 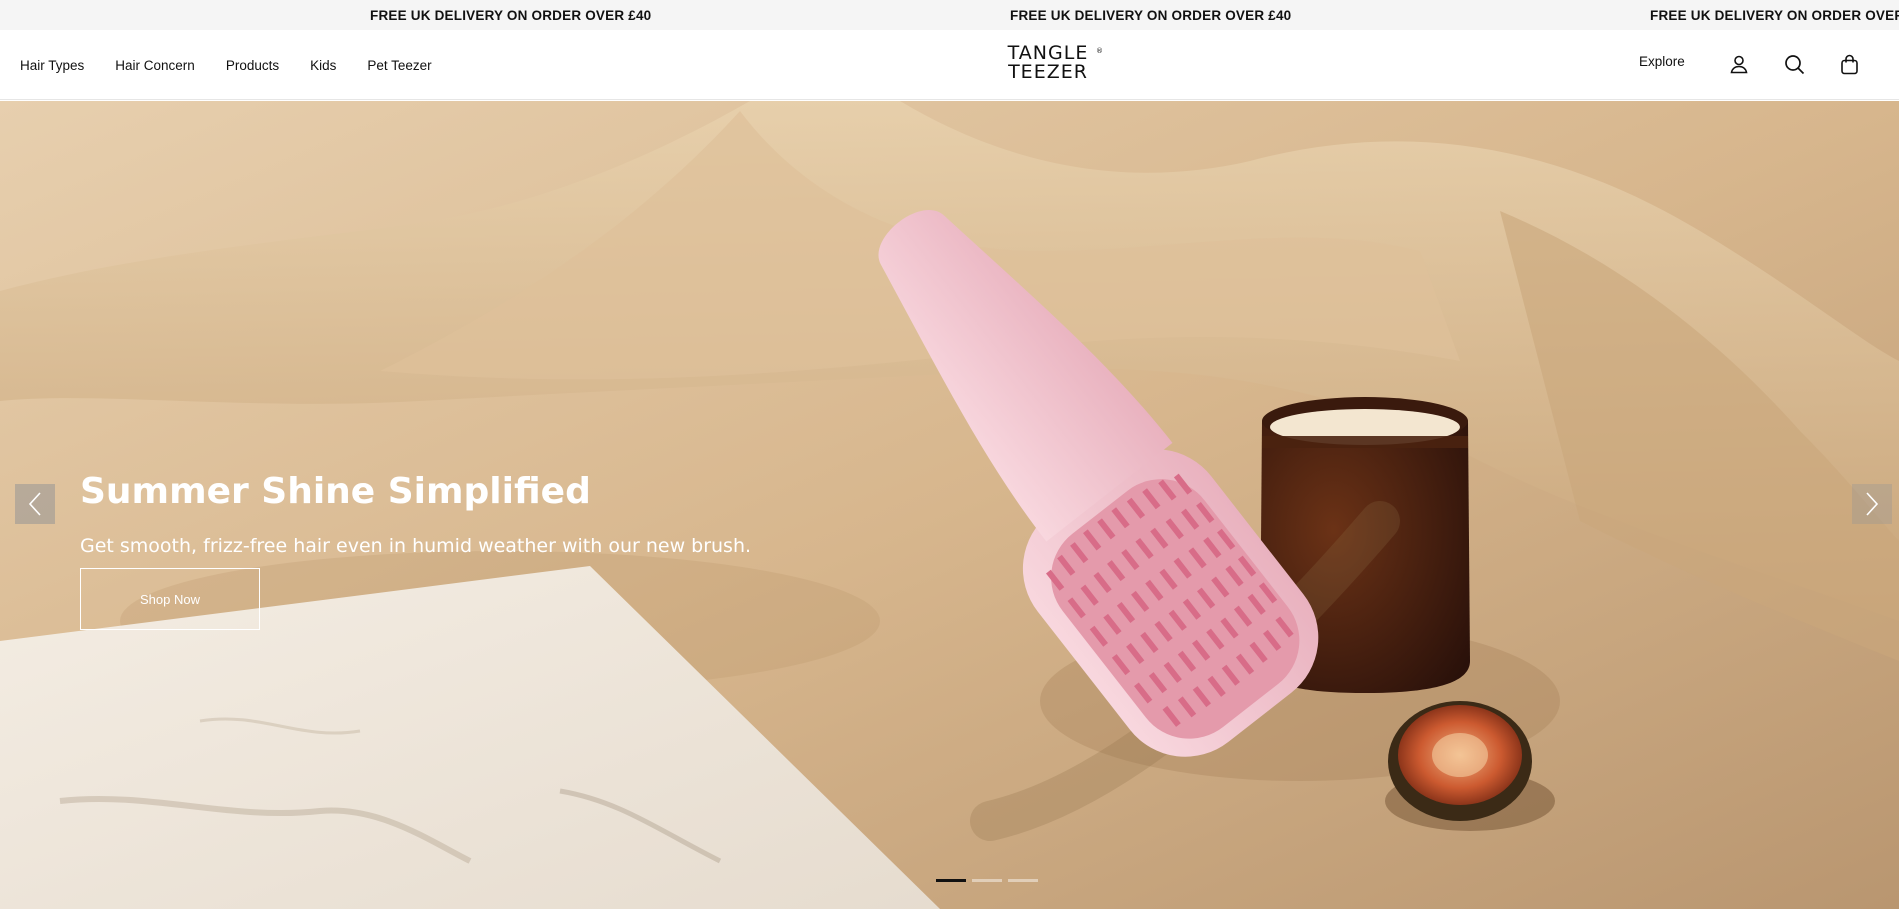 I want to click on account-button, so click(x=1739, y=64).